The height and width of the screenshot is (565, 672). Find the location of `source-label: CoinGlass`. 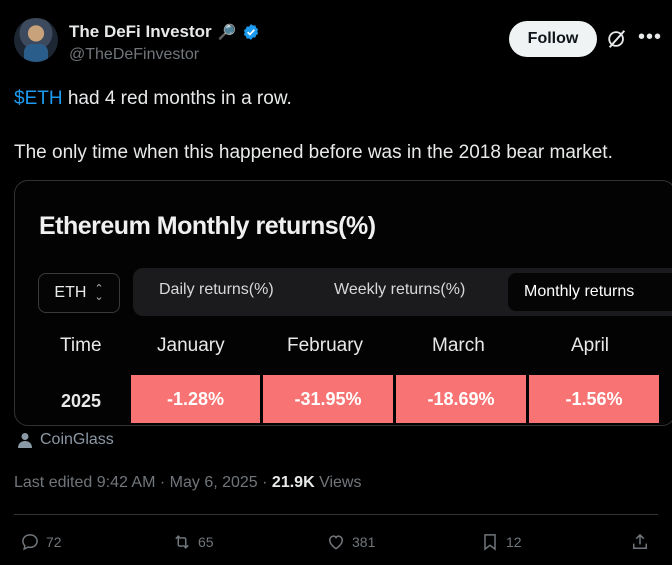

source-label: CoinGlass is located at coordinates (77, 439).